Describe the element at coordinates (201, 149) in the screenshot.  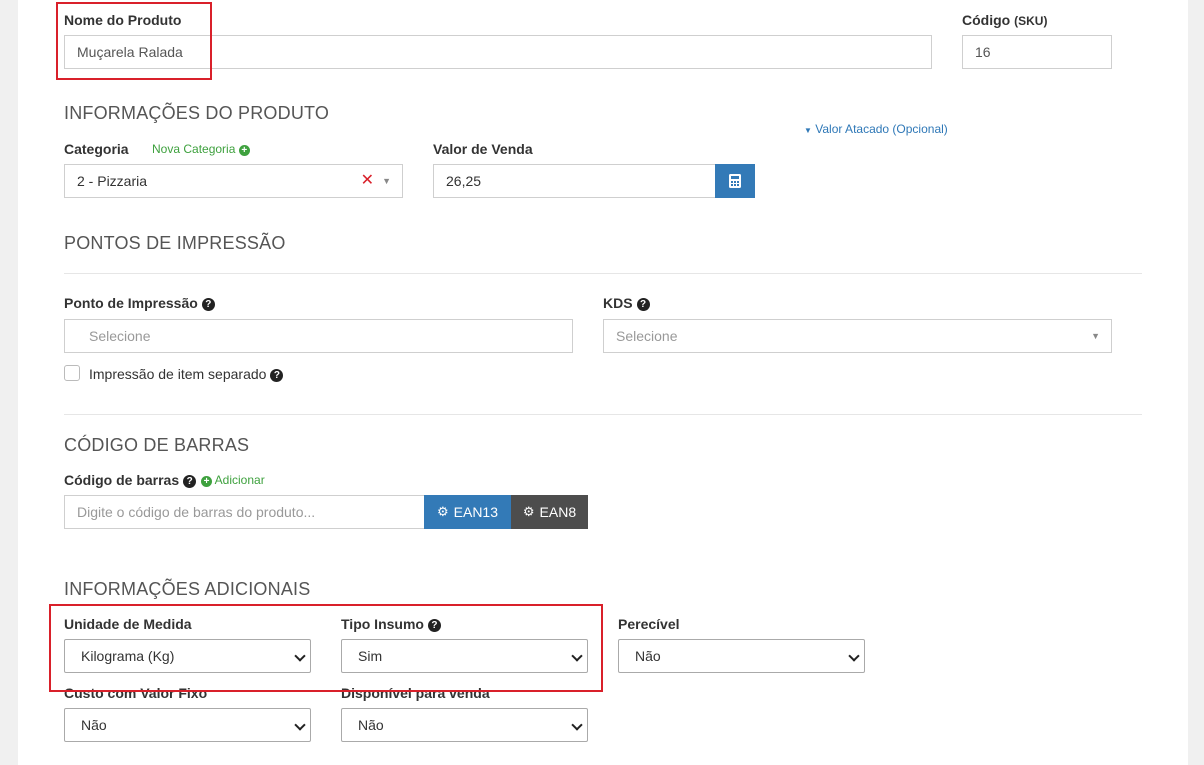
I see `new-category-link: Nova Categoria +` at that location.